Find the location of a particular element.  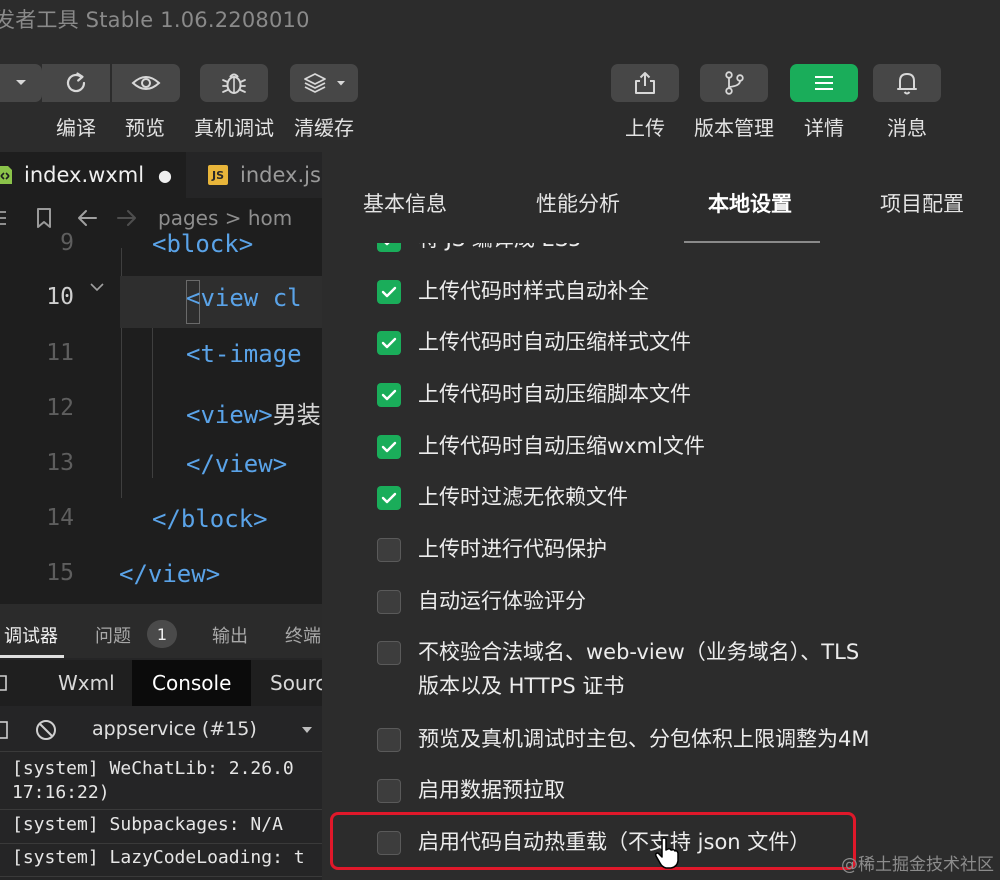

arrow-left-icon is located at coordinates (87, 218).